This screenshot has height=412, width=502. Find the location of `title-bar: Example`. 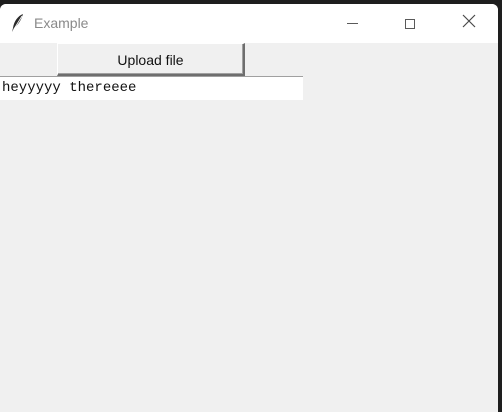

title-bar: Example is located at coordinates (249, 23).